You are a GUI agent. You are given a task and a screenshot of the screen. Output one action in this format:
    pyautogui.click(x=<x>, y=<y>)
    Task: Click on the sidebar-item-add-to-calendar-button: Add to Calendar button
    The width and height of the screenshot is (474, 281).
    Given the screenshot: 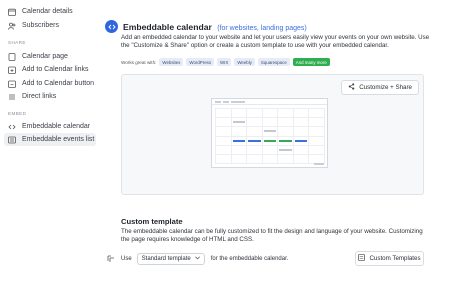 What is the action you would take?
    pyautogui.click(x=50, y=83)
    